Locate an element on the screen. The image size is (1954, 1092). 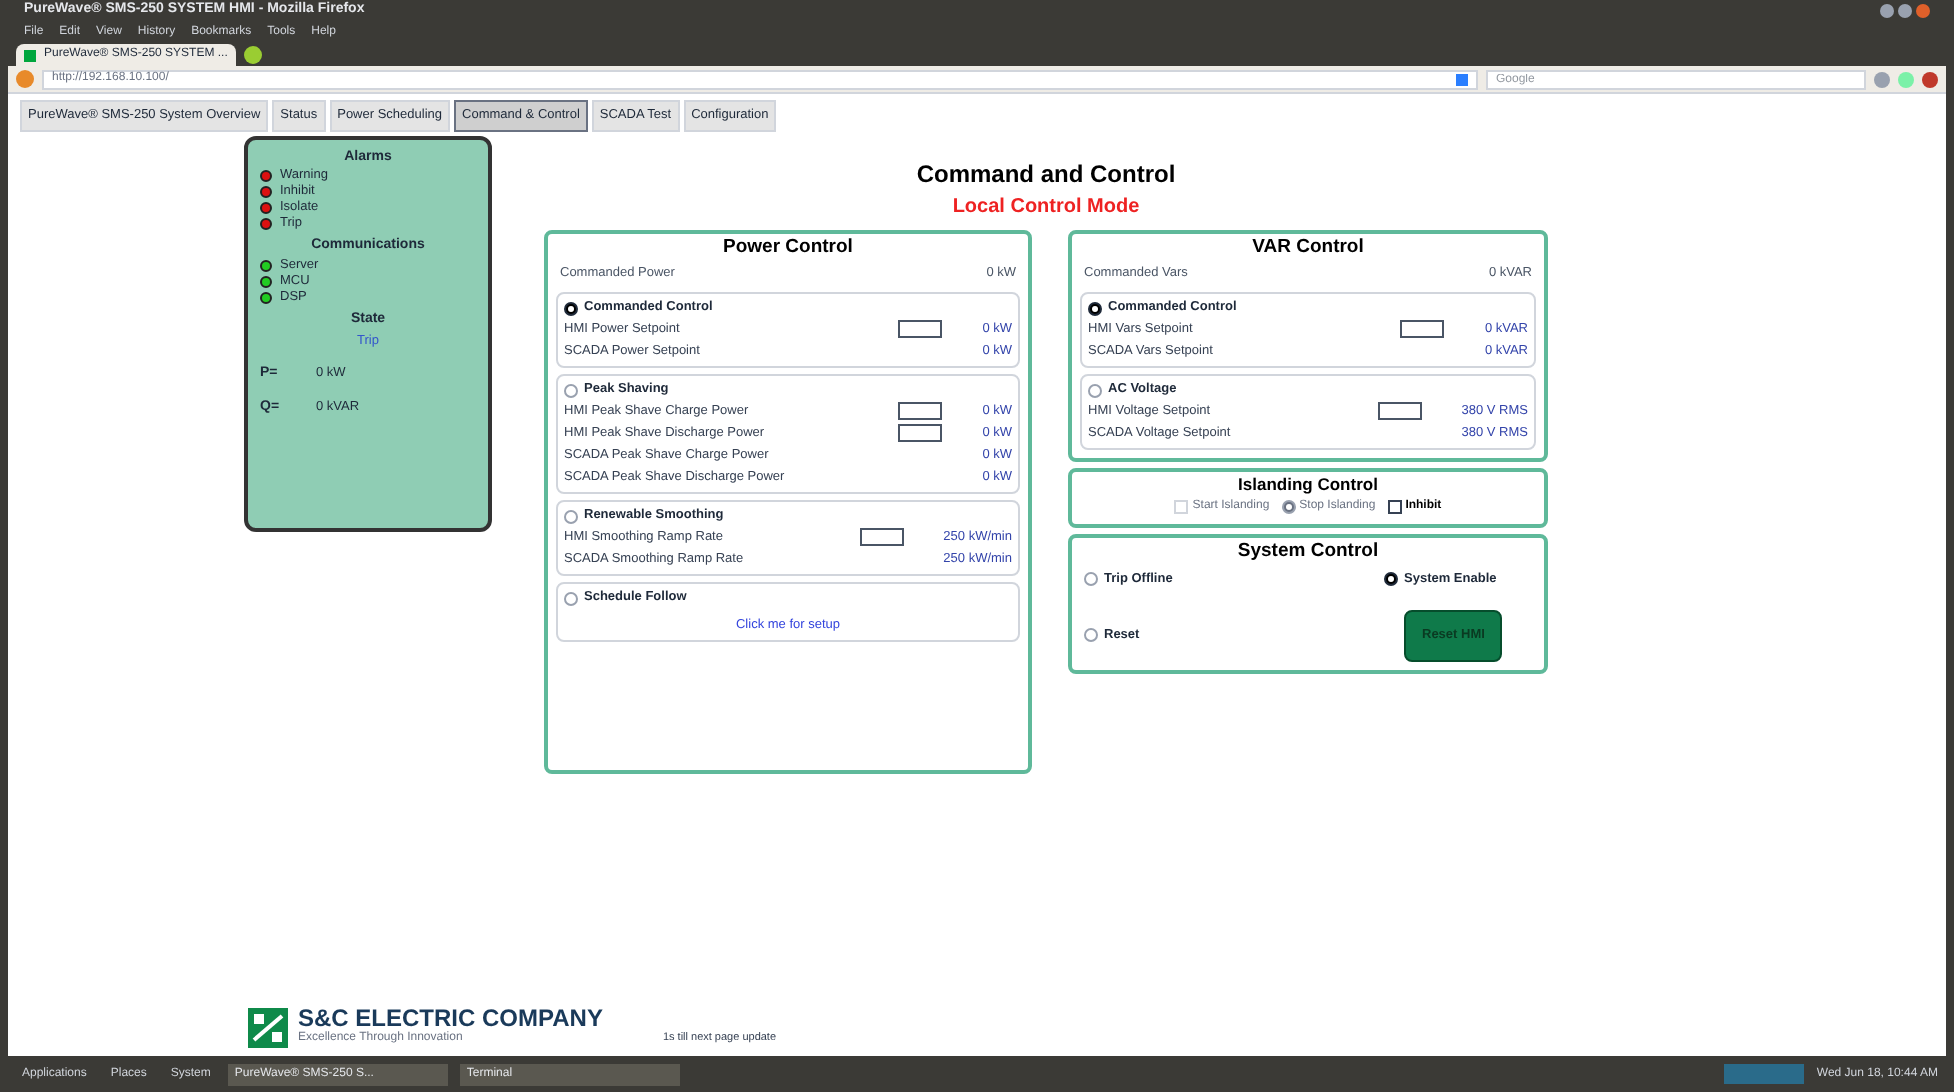
company-name: S&C ELECTRIC COMPANY is located at coordinates (450, 1018).